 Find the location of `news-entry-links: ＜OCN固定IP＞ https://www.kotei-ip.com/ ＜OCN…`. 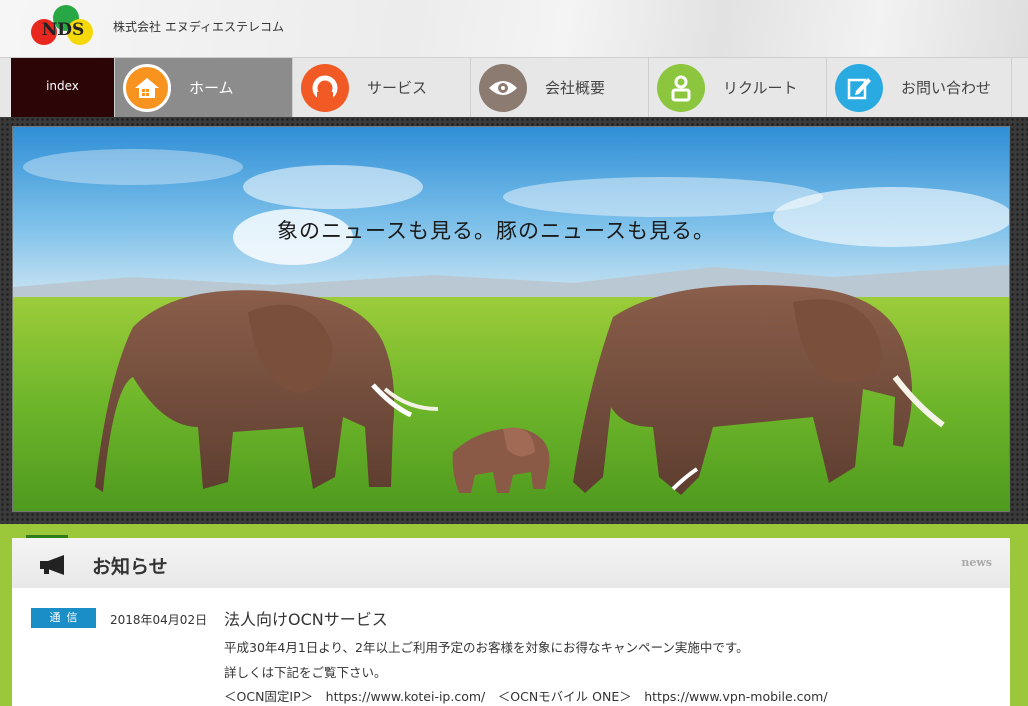

news-entry-links: ＜OCN固定IP＞ https://www.kotei-ip.com/ ＜OCN… is located at coordinates (526, 695).